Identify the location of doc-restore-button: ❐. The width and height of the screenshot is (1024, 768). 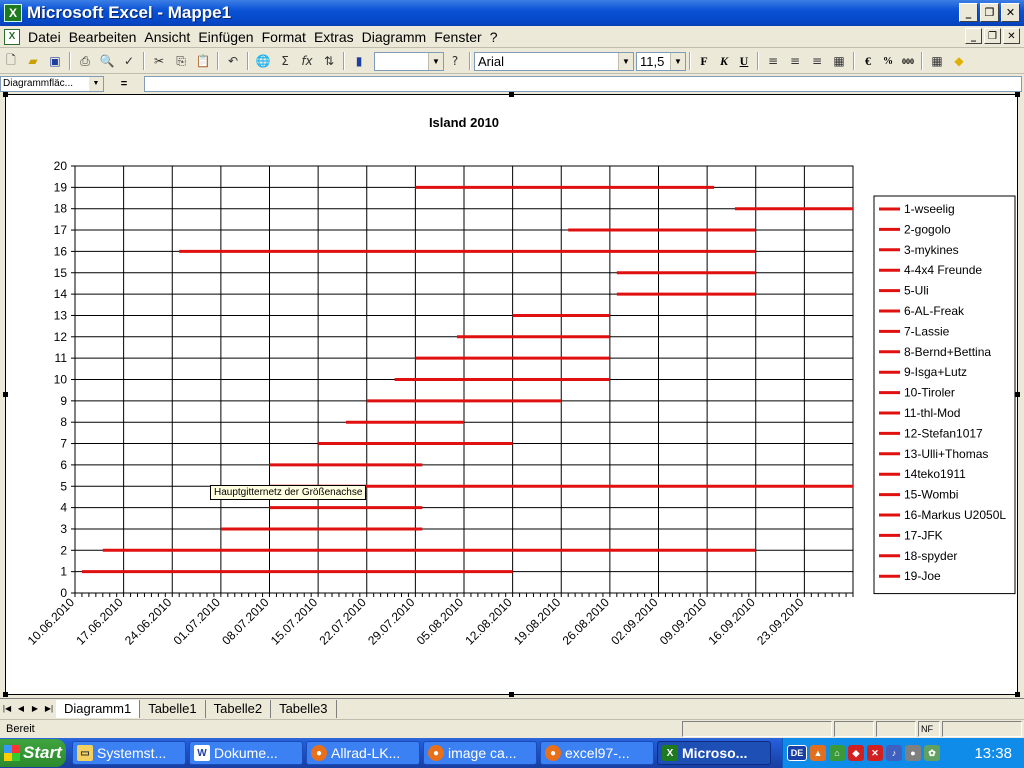
(992, 36).